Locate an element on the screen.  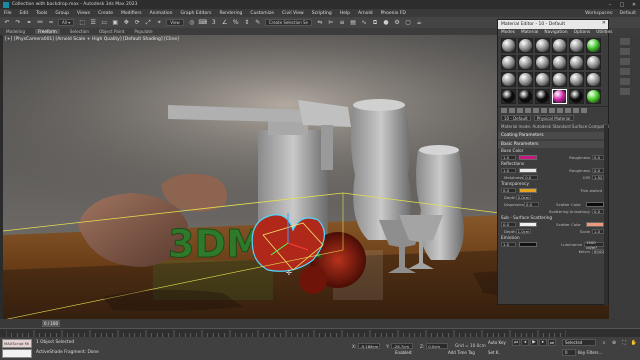
current-frame-field: 0 is located at coordinates (569, 352).